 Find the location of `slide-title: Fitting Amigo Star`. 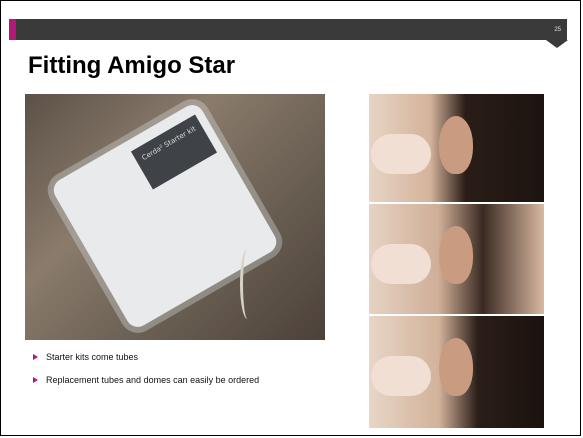

slide-title: Fitting Amigo Star is located at coordinates (132, 65).